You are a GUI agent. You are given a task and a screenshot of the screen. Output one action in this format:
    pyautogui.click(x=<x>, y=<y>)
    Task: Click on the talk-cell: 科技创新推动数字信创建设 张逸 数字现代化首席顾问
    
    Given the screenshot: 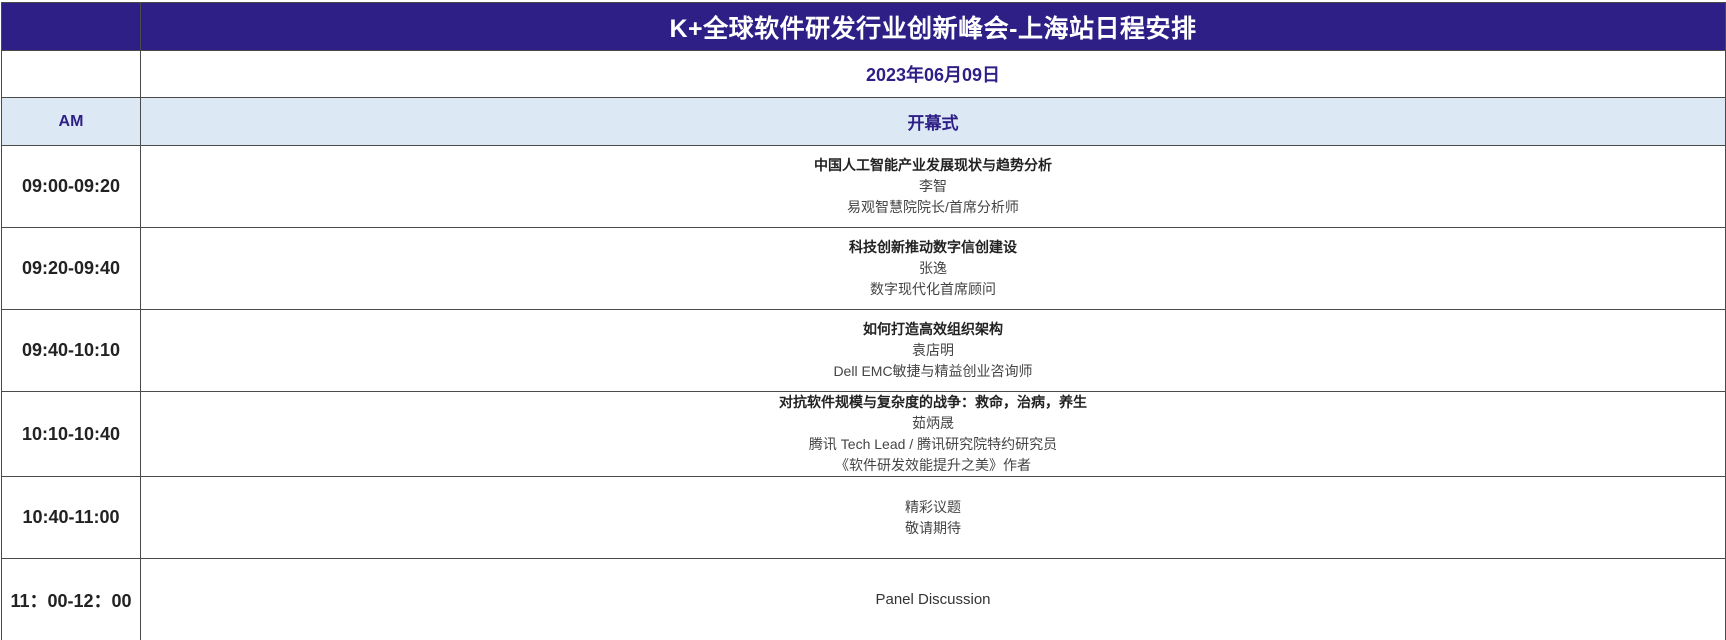 What is the action you would take?
    pyautogui.click(x=933, y=268)
    